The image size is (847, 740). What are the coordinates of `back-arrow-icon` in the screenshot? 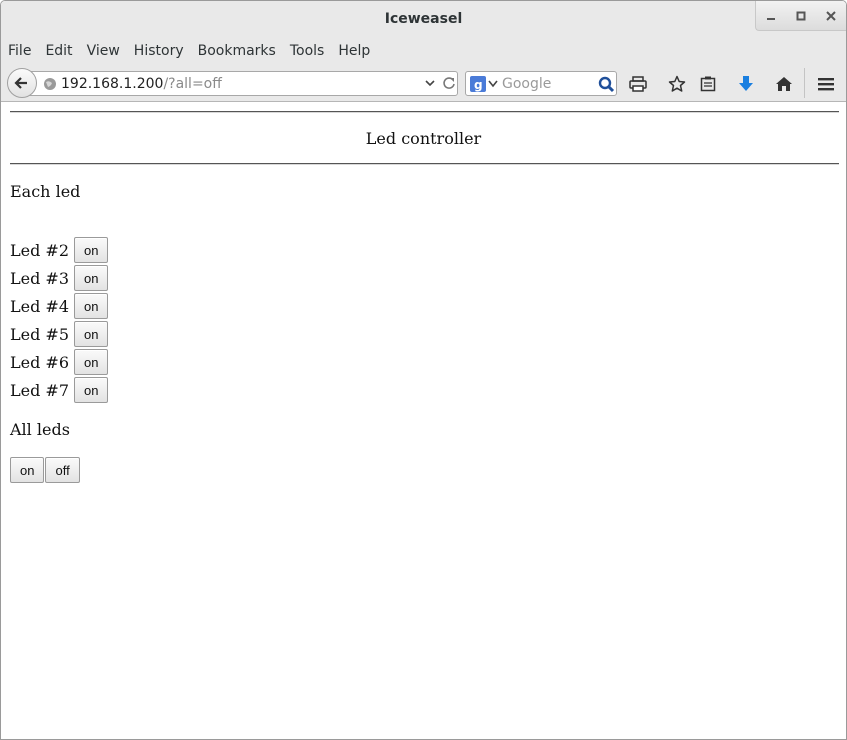 It's located at (20, 83).